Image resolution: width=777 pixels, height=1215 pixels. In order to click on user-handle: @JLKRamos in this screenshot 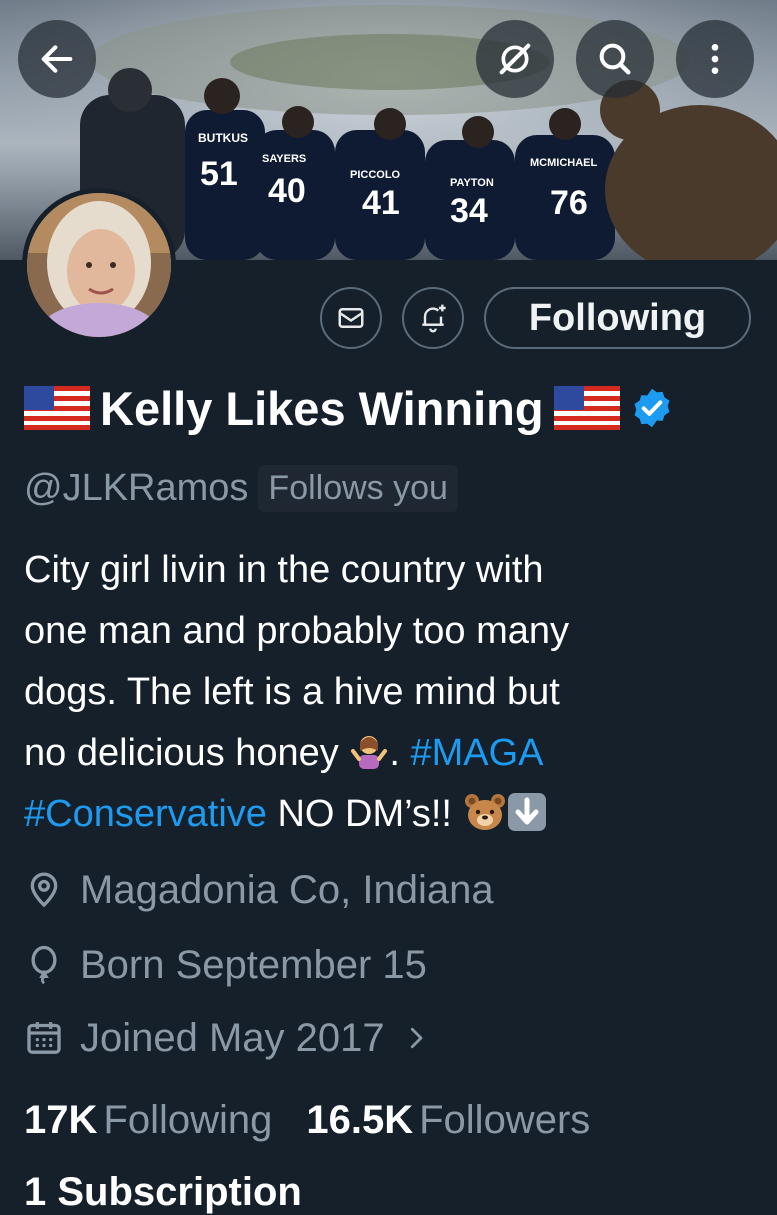, I will do `click(136, 487)`.